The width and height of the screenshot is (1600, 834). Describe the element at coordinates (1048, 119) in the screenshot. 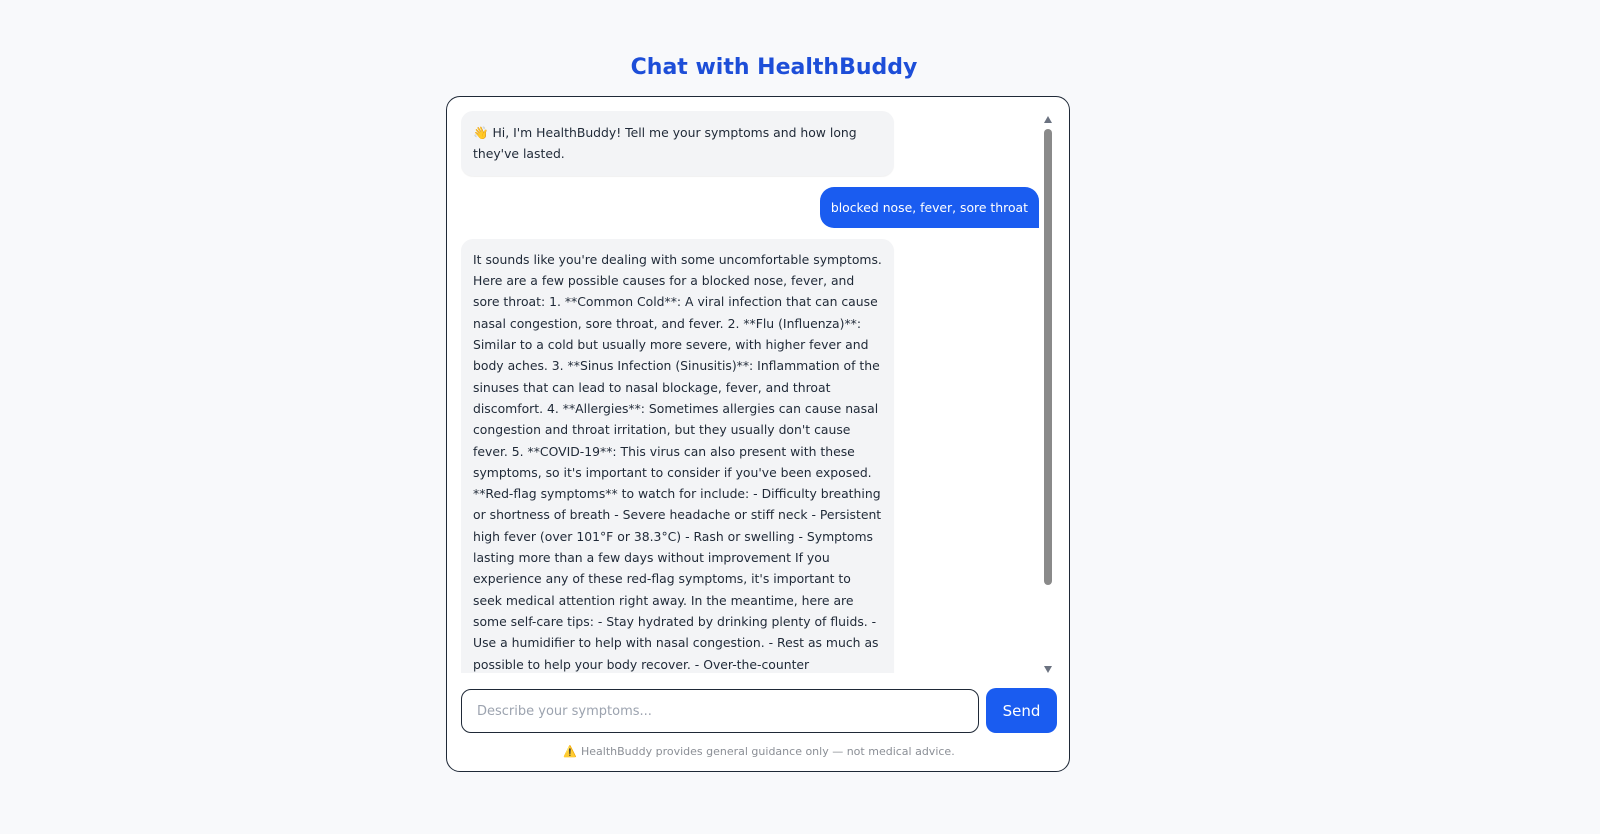

I see `scroll-up-arrow-icon` at that location.